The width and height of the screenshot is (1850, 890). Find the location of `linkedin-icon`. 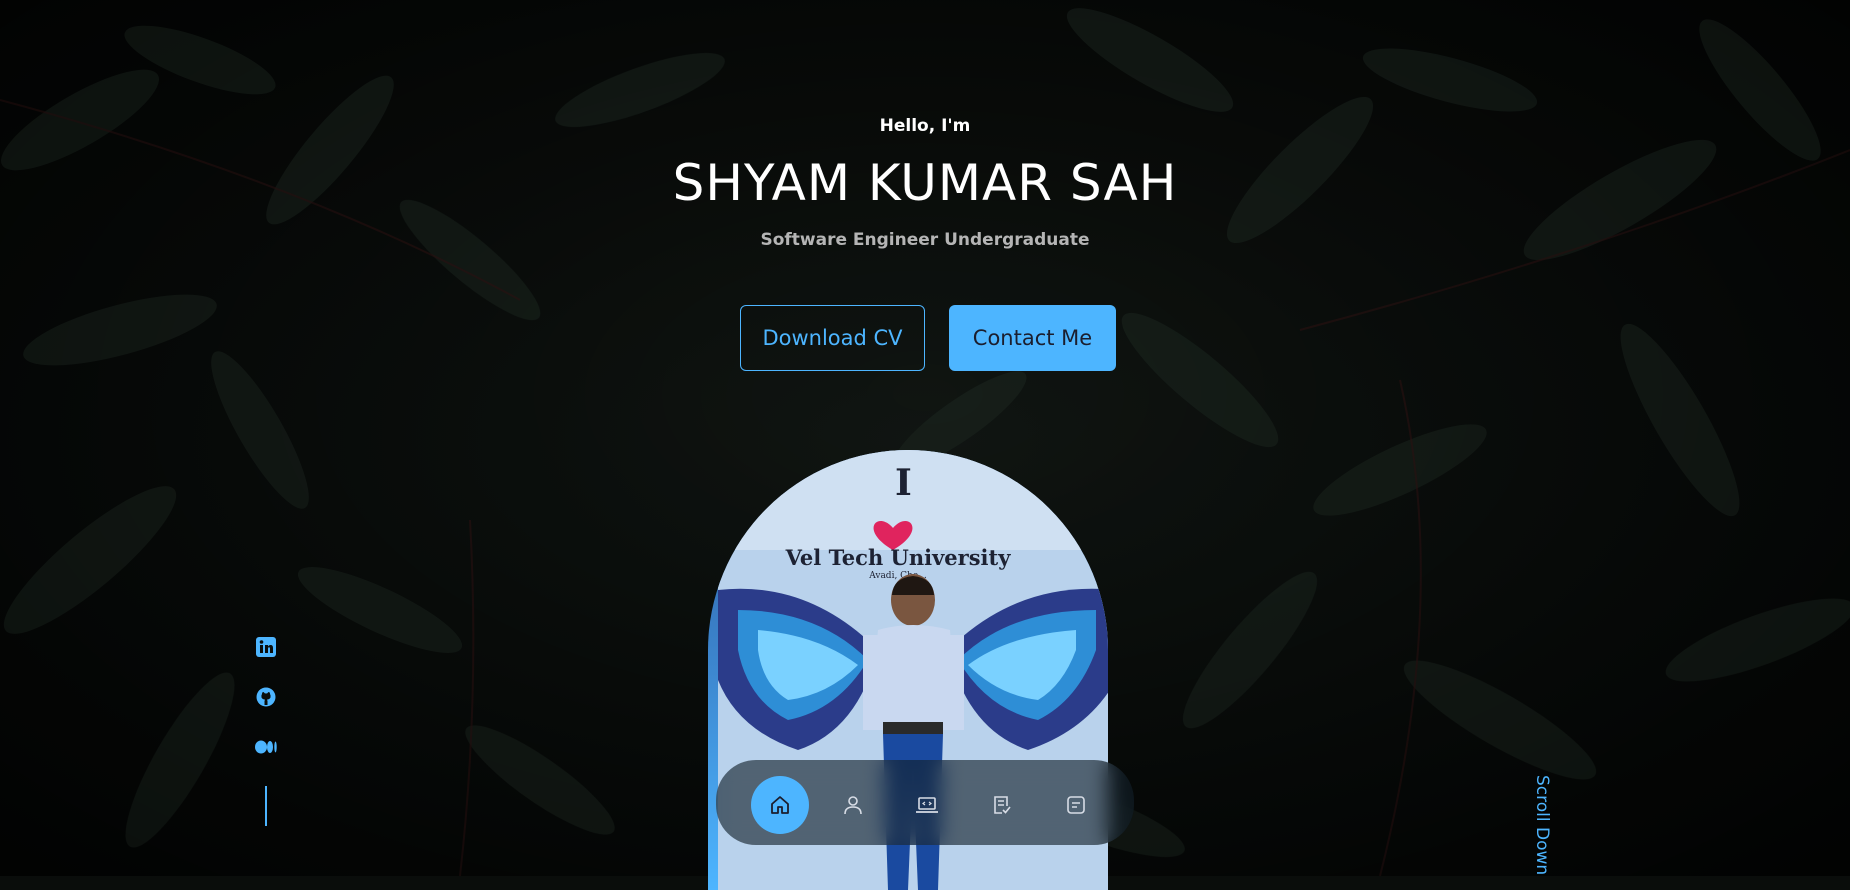

linkedin-icon is located at coordinates (266, 647).